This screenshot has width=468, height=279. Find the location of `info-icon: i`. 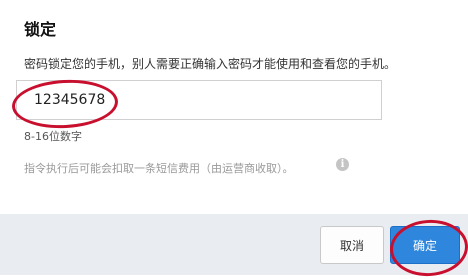

info-icon: i is located at coordinates (342, 164).